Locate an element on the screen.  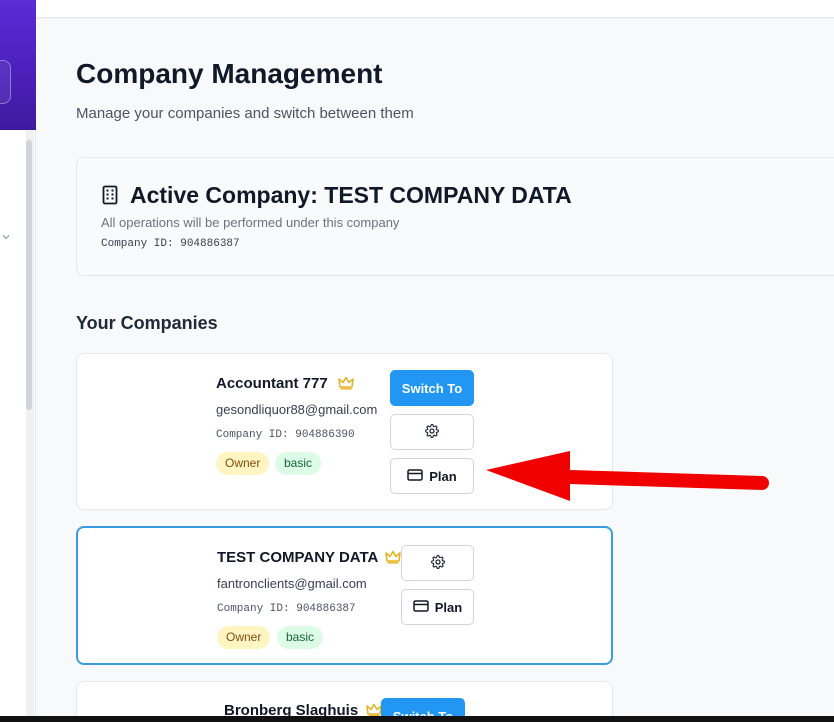
active-company-title: Active Company: TEST COMPANY DATA is located at coordinates (351, 195).